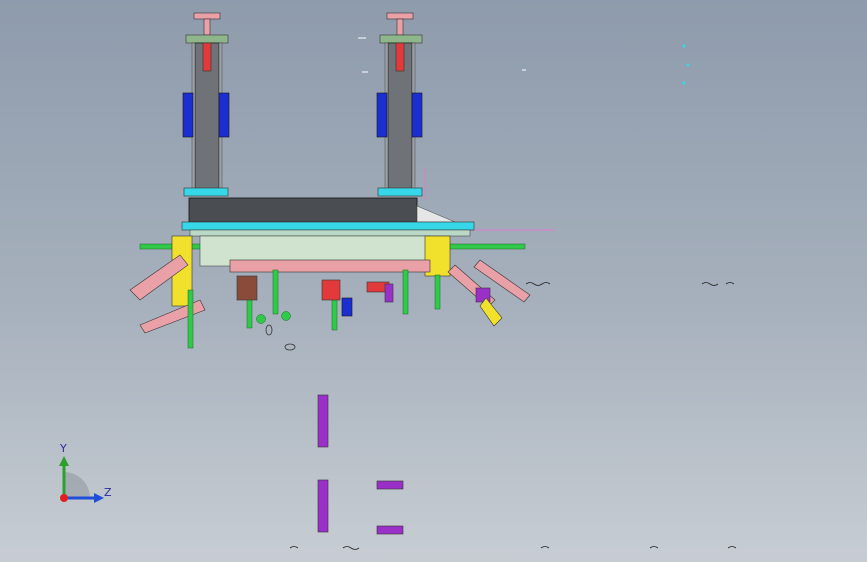 The height and width of the screenshot is (562, 867). What do you see at coordinates (64, 461) in the screenshot?
I see `y-axis-arrow` at bounding box center [64, 461].